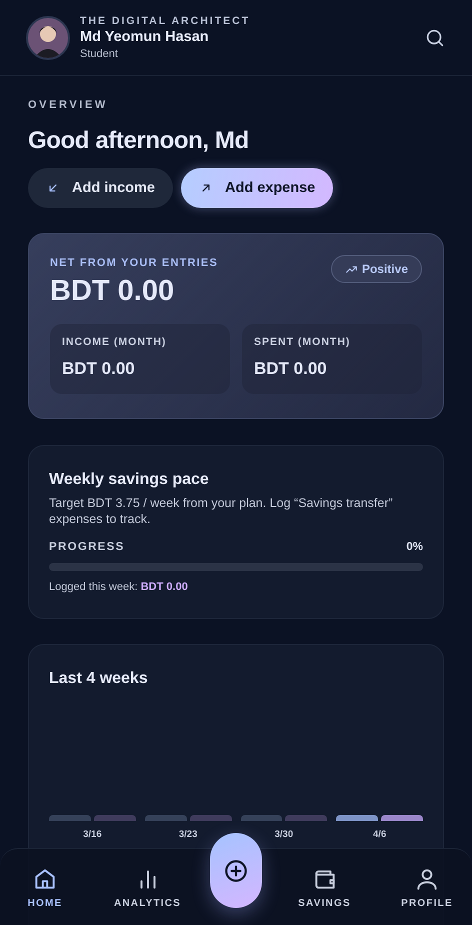  Describe the element at coordinates (303, 342) in the screenshot. I see `stat-label: SPENT (MONTH)` at that location.